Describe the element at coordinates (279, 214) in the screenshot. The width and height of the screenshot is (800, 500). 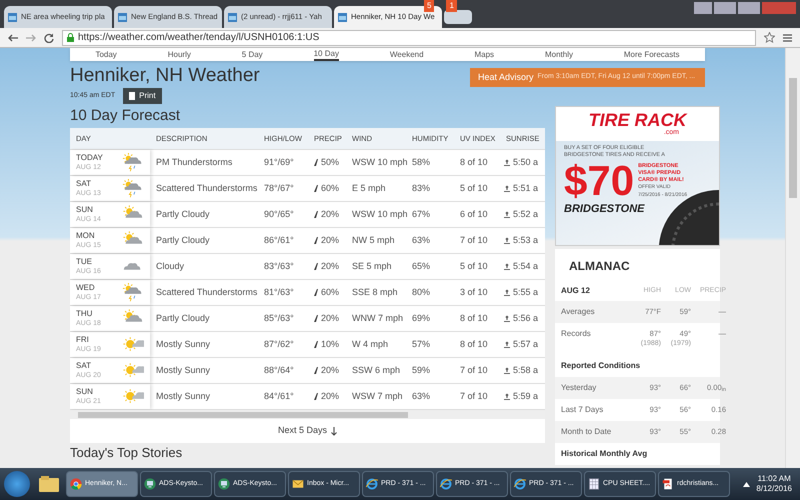
I see `table-cell-text: 90°/65°` at that location.